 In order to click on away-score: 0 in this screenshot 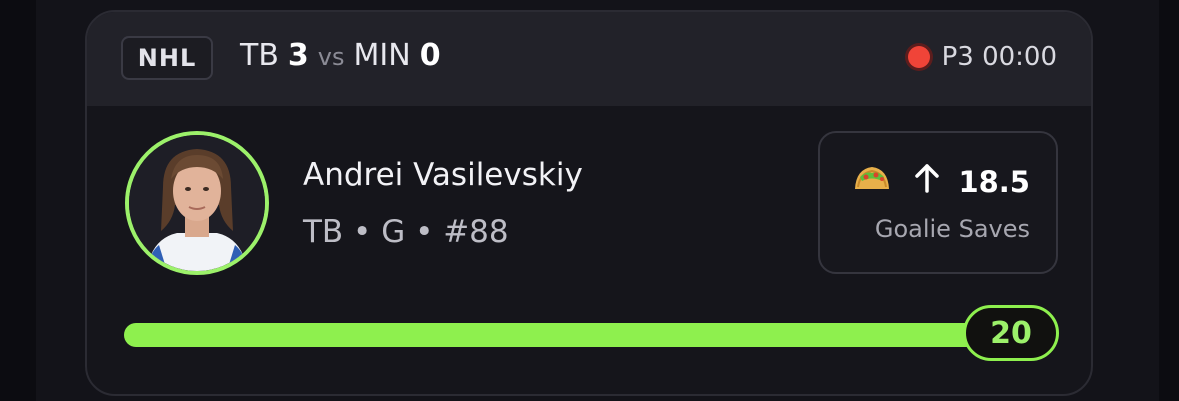, I will do `click(430, 55)`.